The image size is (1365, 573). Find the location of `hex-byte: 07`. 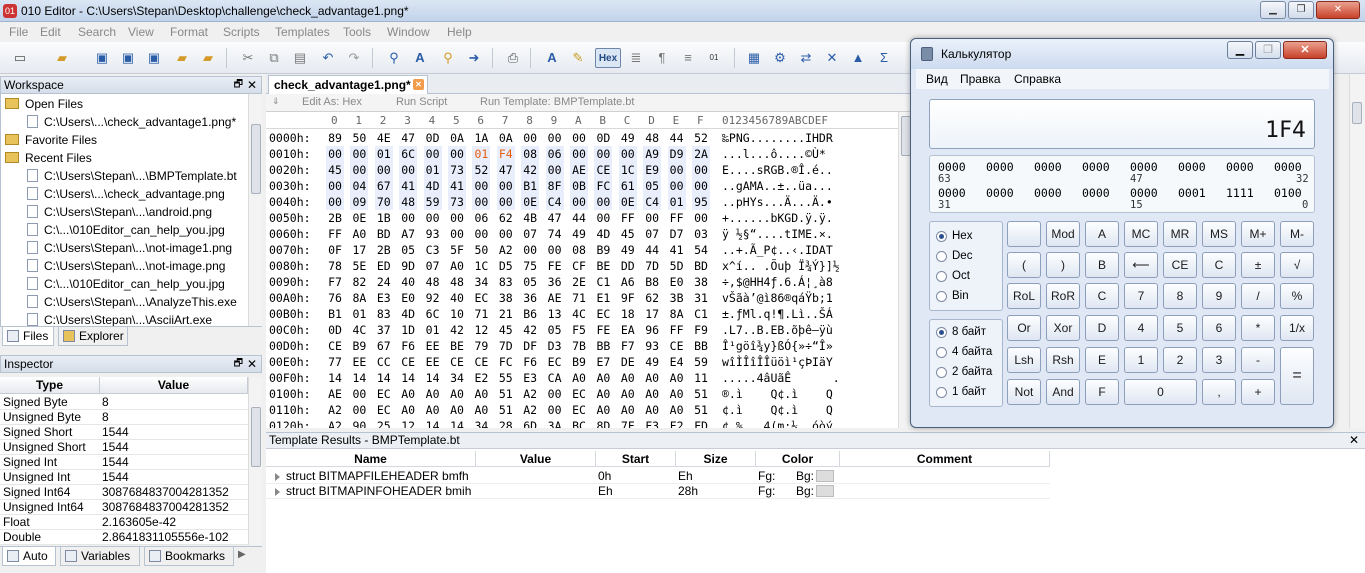

hex-byte: 07 is located at coordinates (652, 234).